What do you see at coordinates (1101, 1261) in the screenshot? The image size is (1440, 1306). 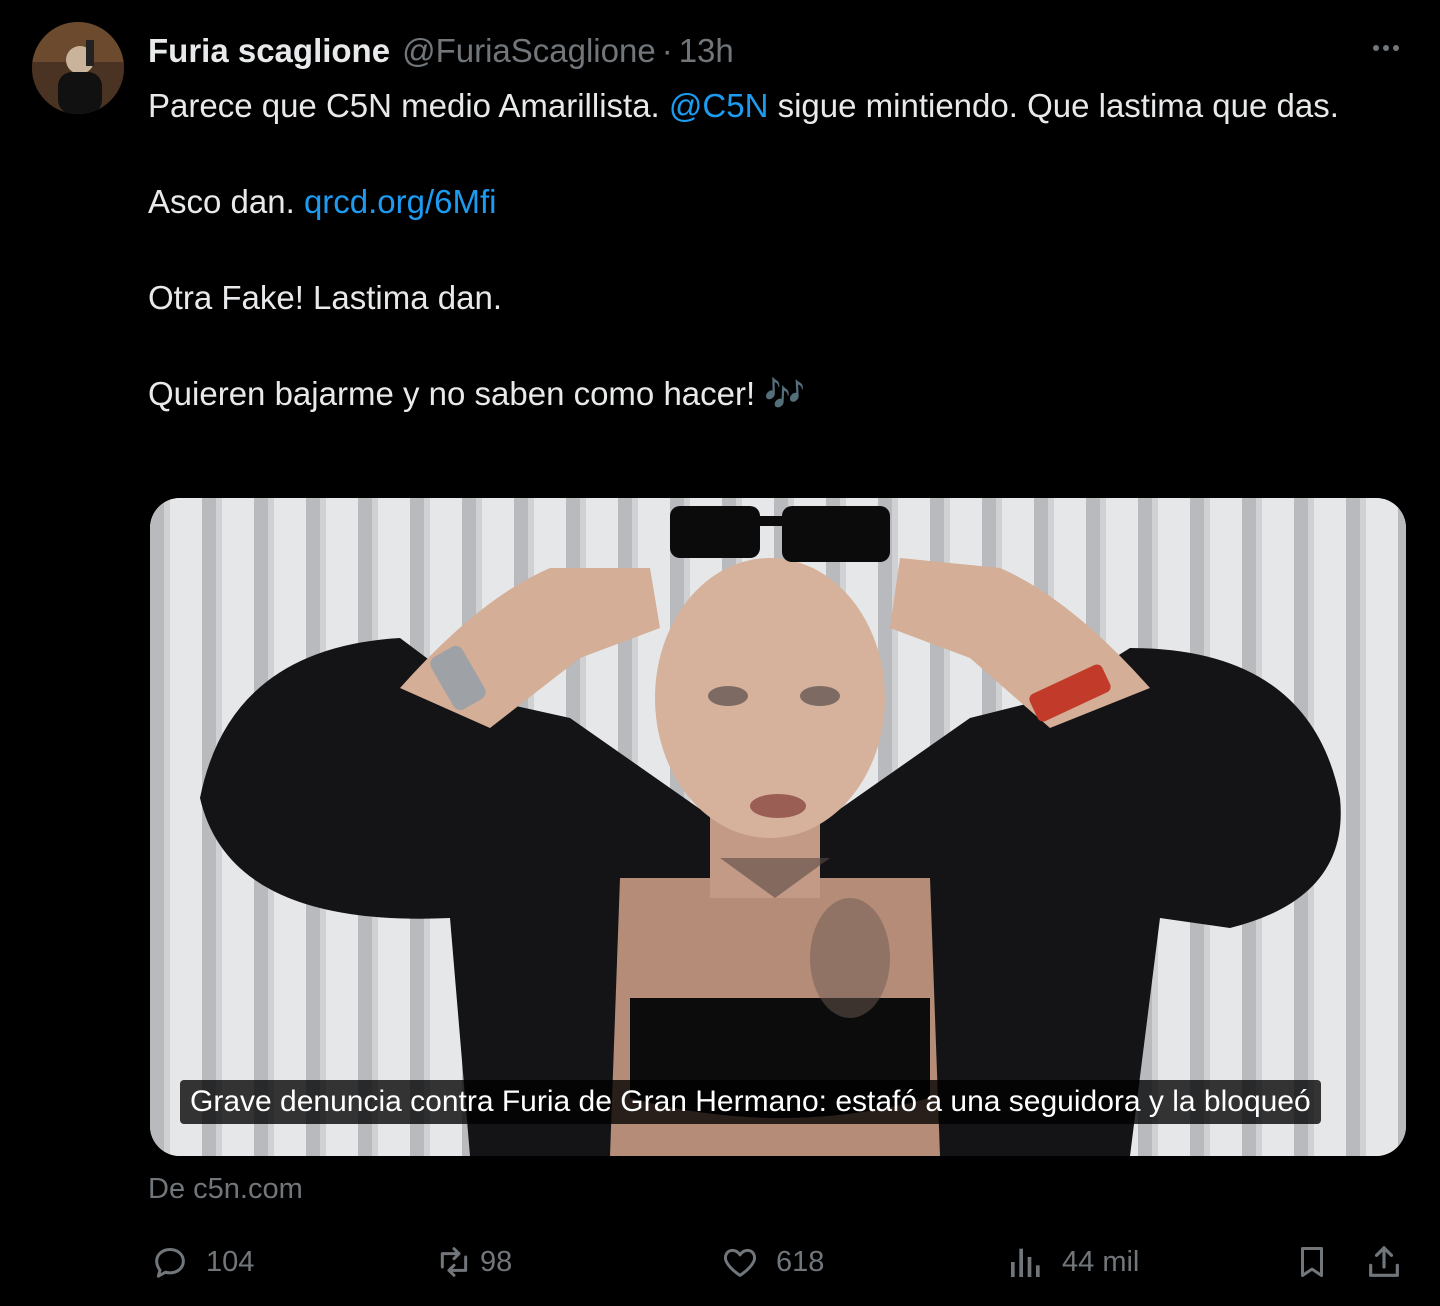 I see `views-count: 44 mil` at bounding box center [1101, 1261].